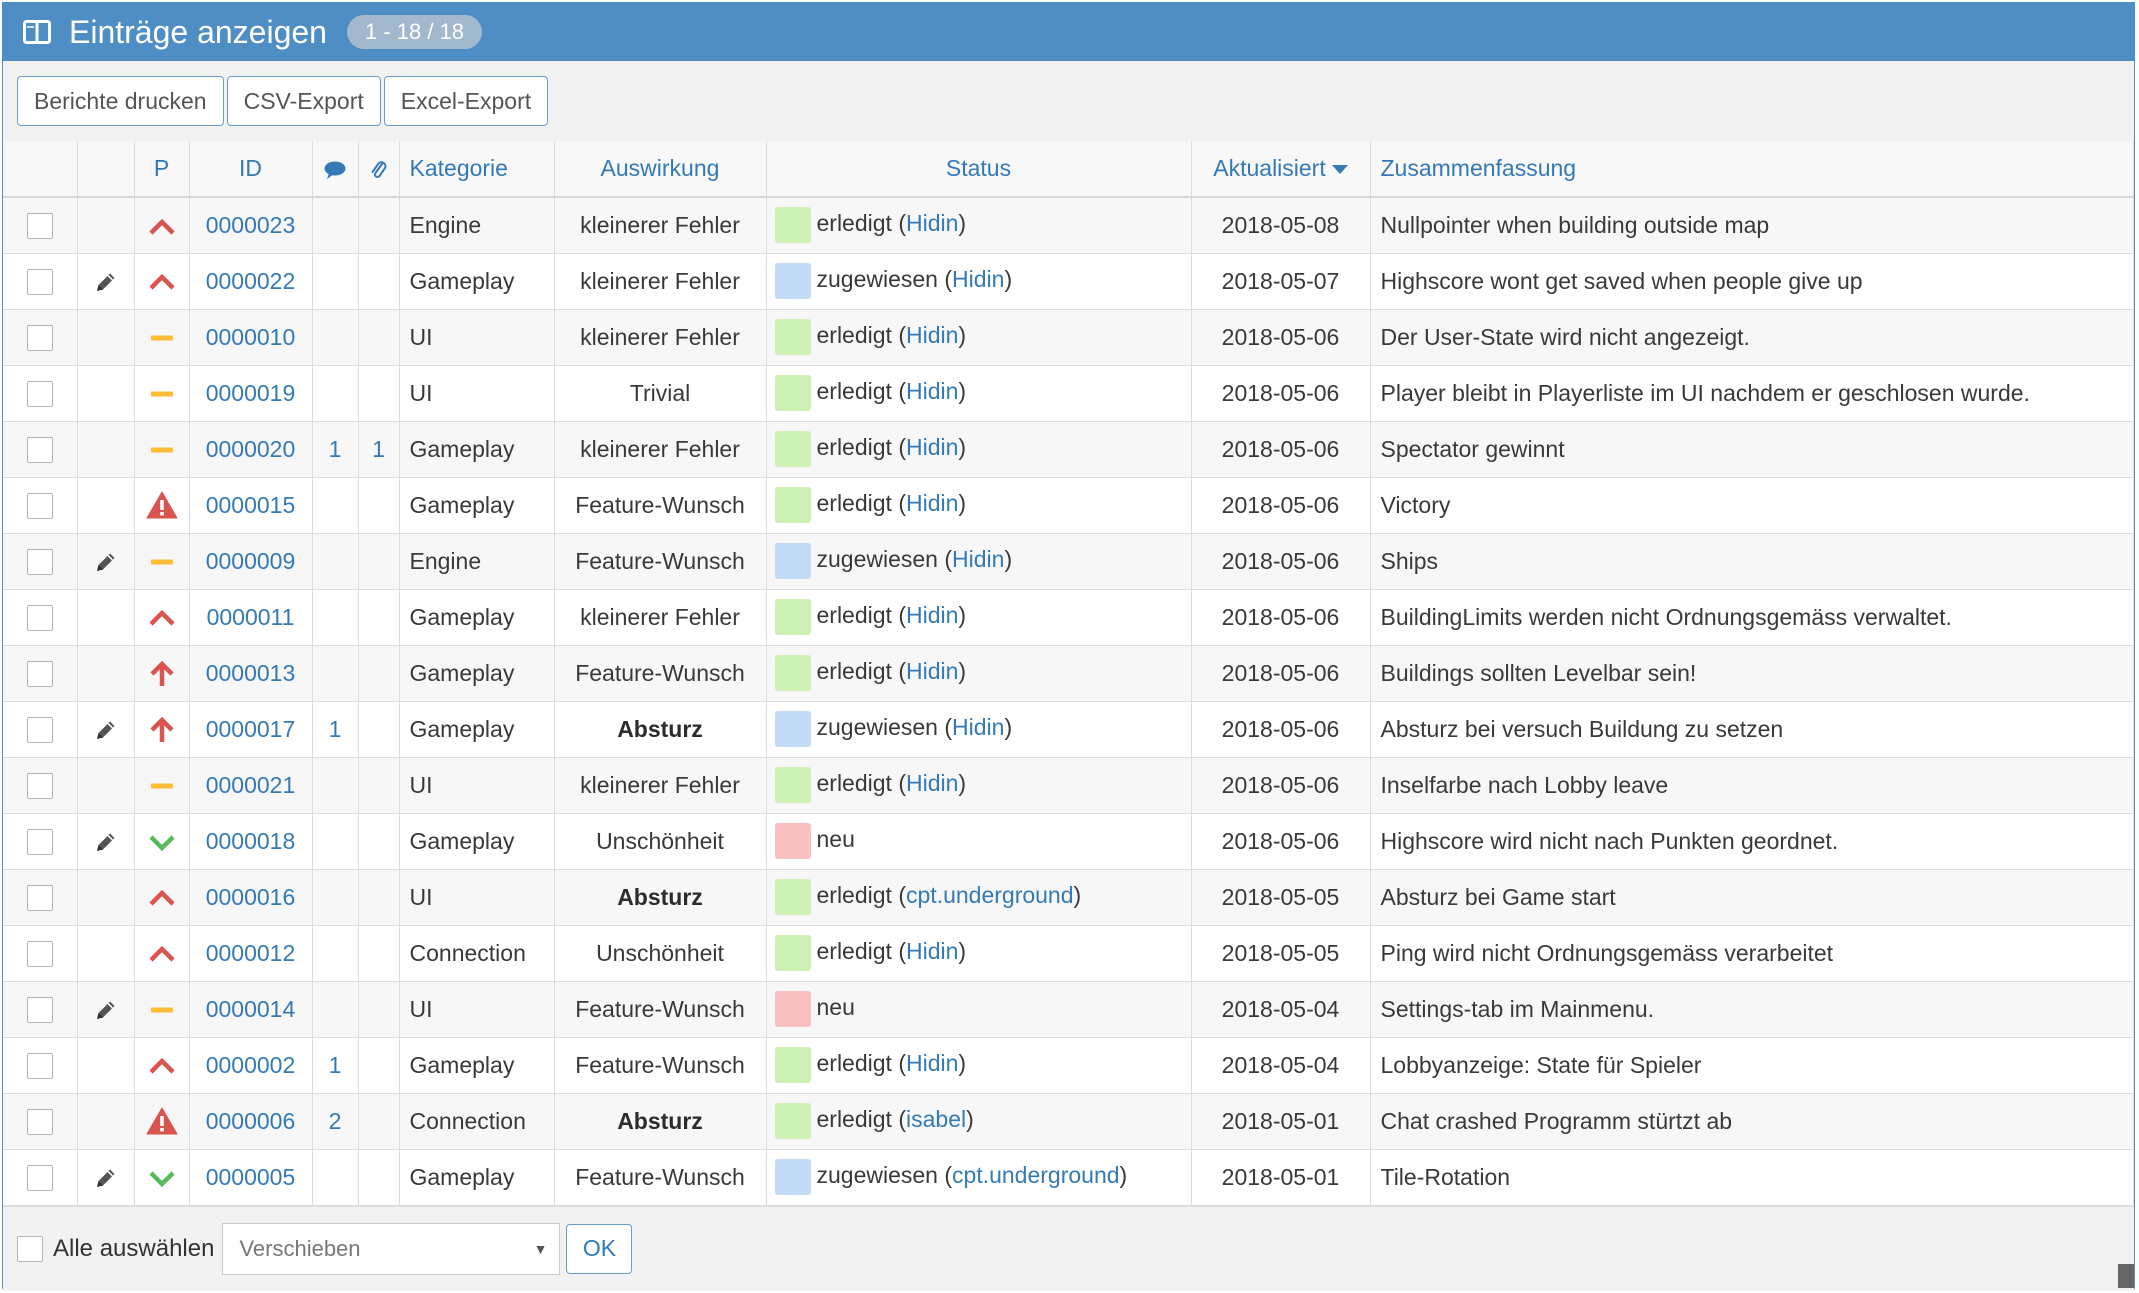 The width and height of the screenshot is (2139, 1293). Describe the element at coordinates (251, 1177) in the screenshot. I see `issue-id-link: 0000005` at that location.